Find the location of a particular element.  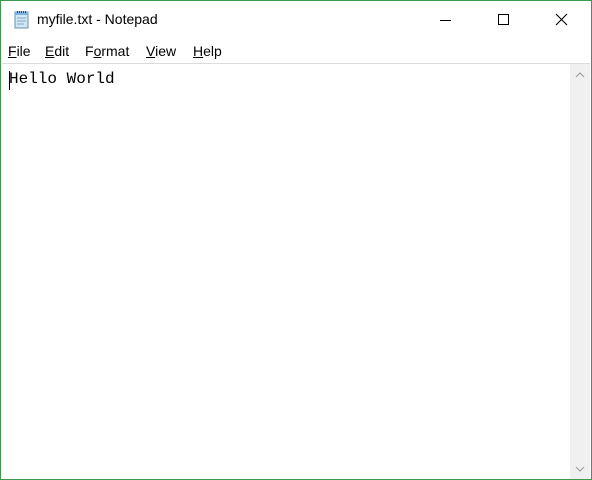

chevron-up-icon is located at coordinates (580, 75).